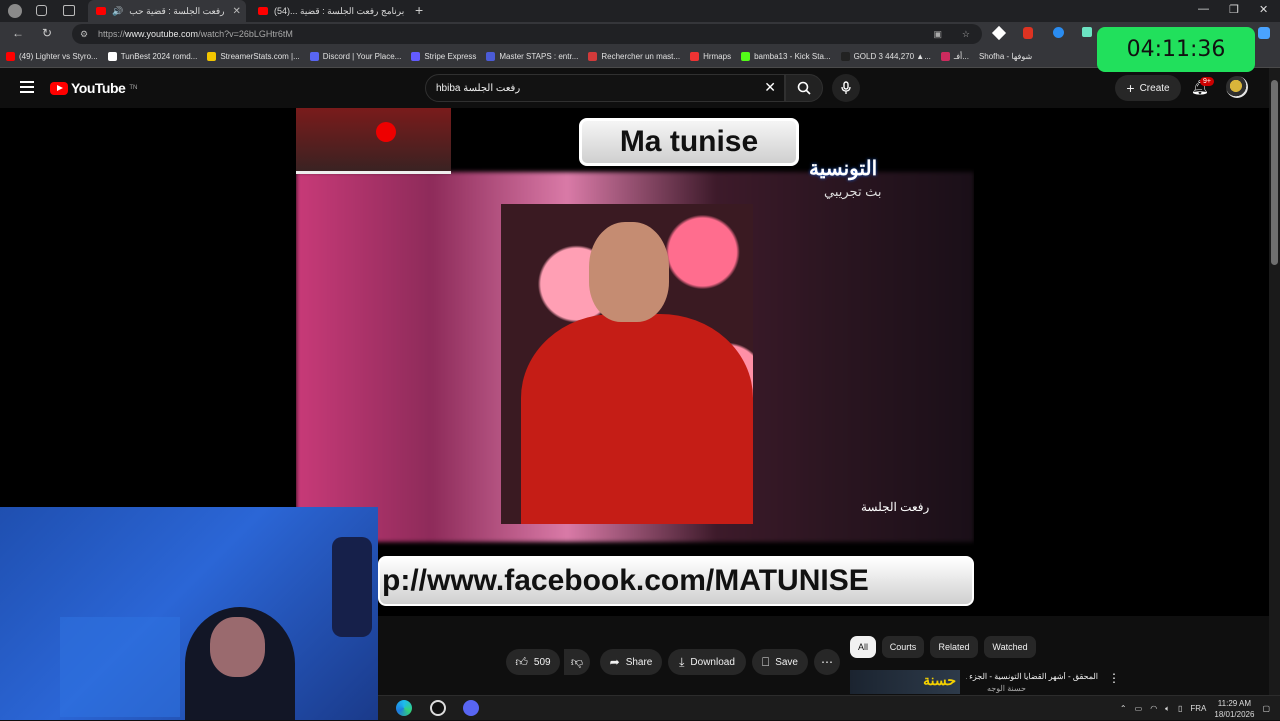  Describe the element at coordinates (605, 88) in the screenshot. I see `search-input: hbiba رفعت الجلسة ✕` at that location.